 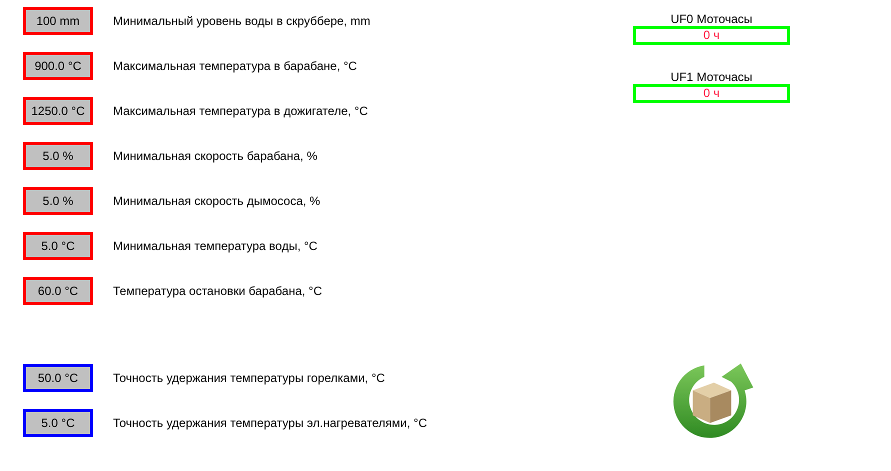 I want to click on counter-title: UF1 Моточасы, so click(x=711, y=77).